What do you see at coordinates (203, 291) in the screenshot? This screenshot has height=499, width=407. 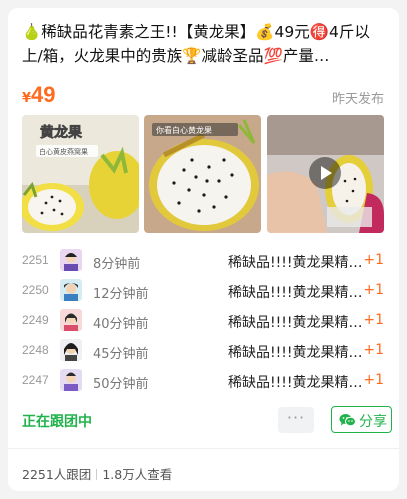 I see `list-item: 2250 12分钟前 稀缺品!!!!黄龙果精… +1` at bounding box center [203, 291].